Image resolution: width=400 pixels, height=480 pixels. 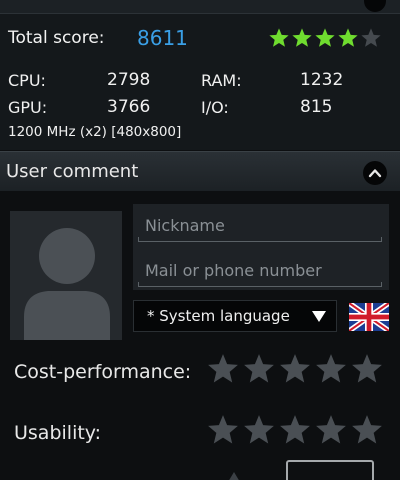 I want to click on cost-performance-label: Cost-performance:, so click(x=103, y=372).